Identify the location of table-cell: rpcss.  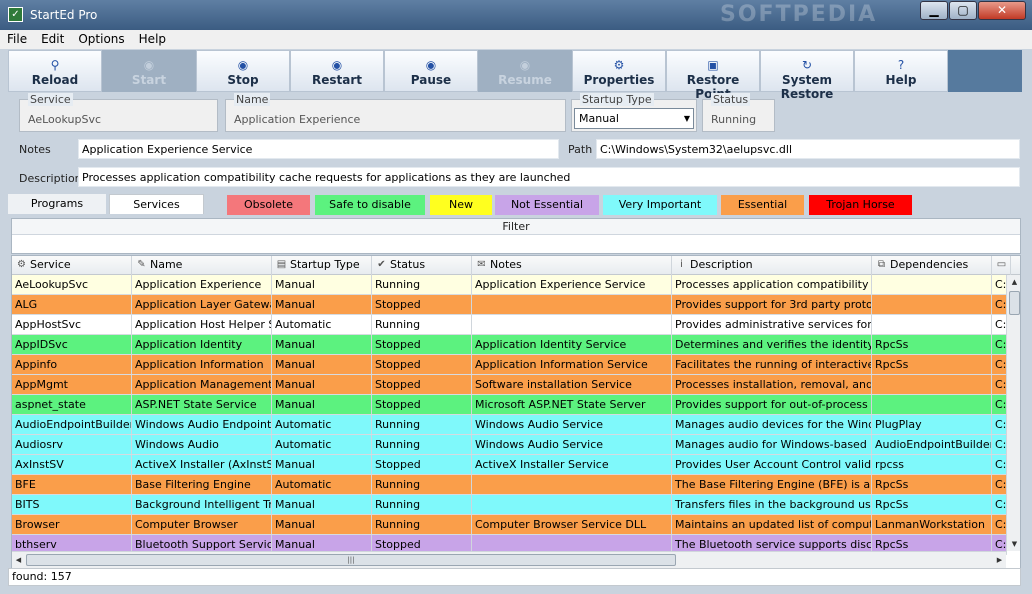
(932, 464).